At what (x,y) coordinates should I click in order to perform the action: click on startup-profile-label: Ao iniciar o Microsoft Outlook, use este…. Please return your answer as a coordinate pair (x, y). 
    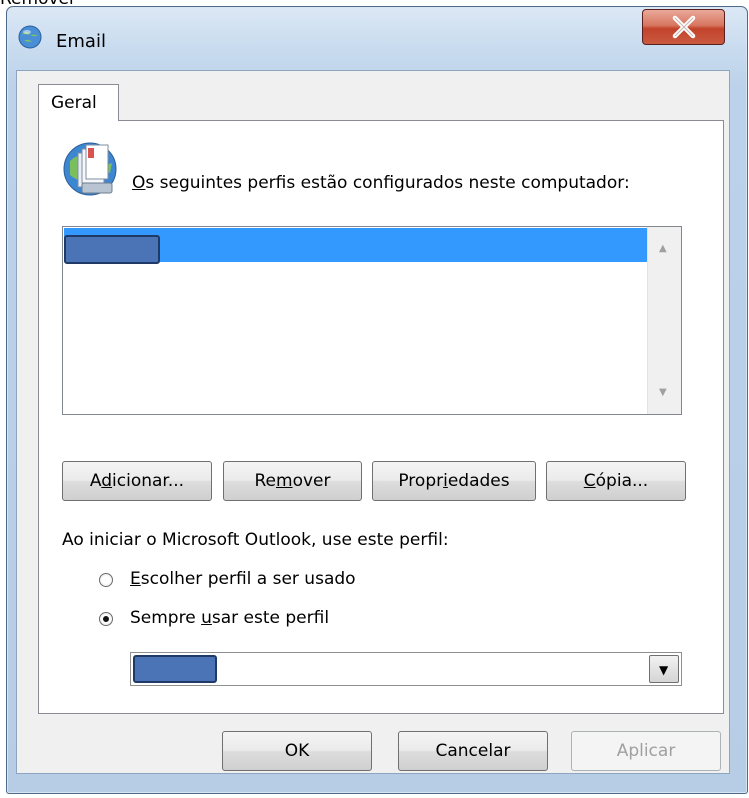
    Looking at the image, I should click on (255, 540).